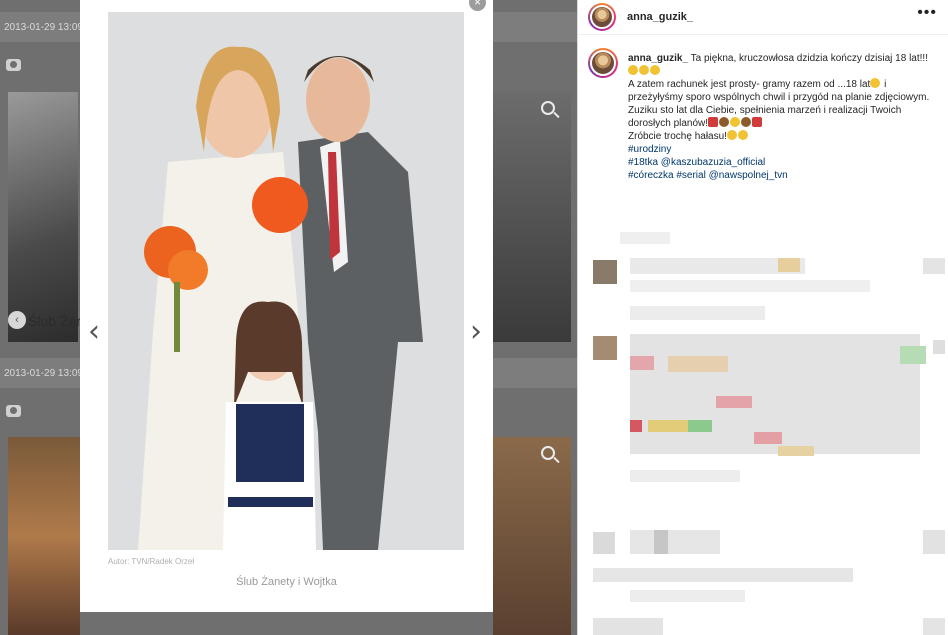 The width and height of the screenshot is (948, 635). What do you see at coordinates (763, 17) in the screenshot?
I see `post-header: anna_guzik_ •••` at bounding box center [763, 17].